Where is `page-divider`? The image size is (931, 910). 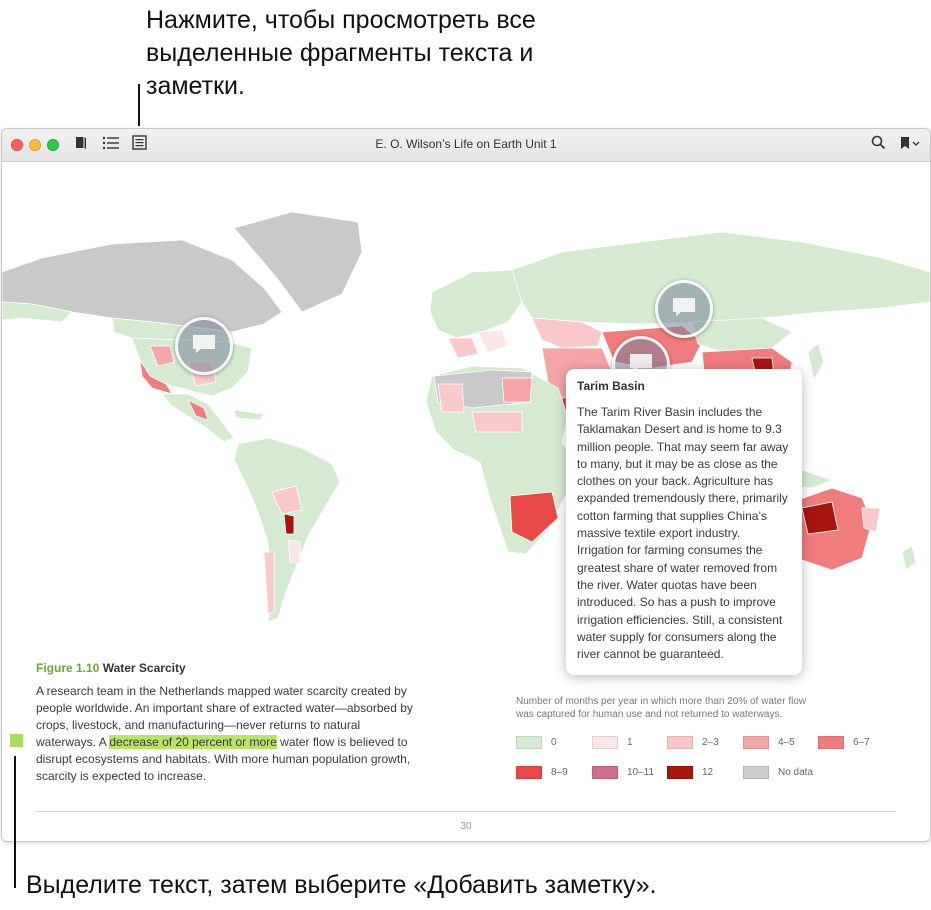
page-divider is located at coordinates (466, 811).